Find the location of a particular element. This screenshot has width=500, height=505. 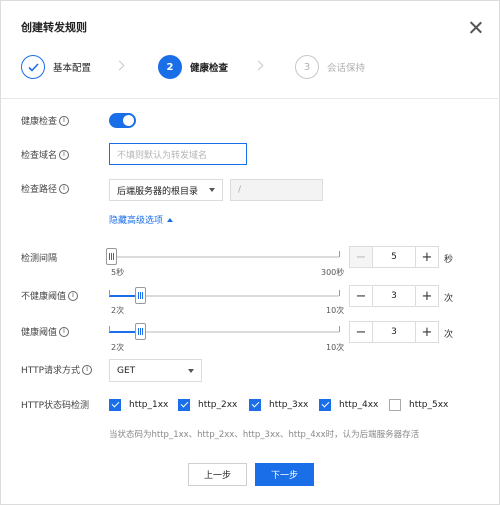

checkbox-http-4xx: http_4xx is located at coordinates (348, 405).